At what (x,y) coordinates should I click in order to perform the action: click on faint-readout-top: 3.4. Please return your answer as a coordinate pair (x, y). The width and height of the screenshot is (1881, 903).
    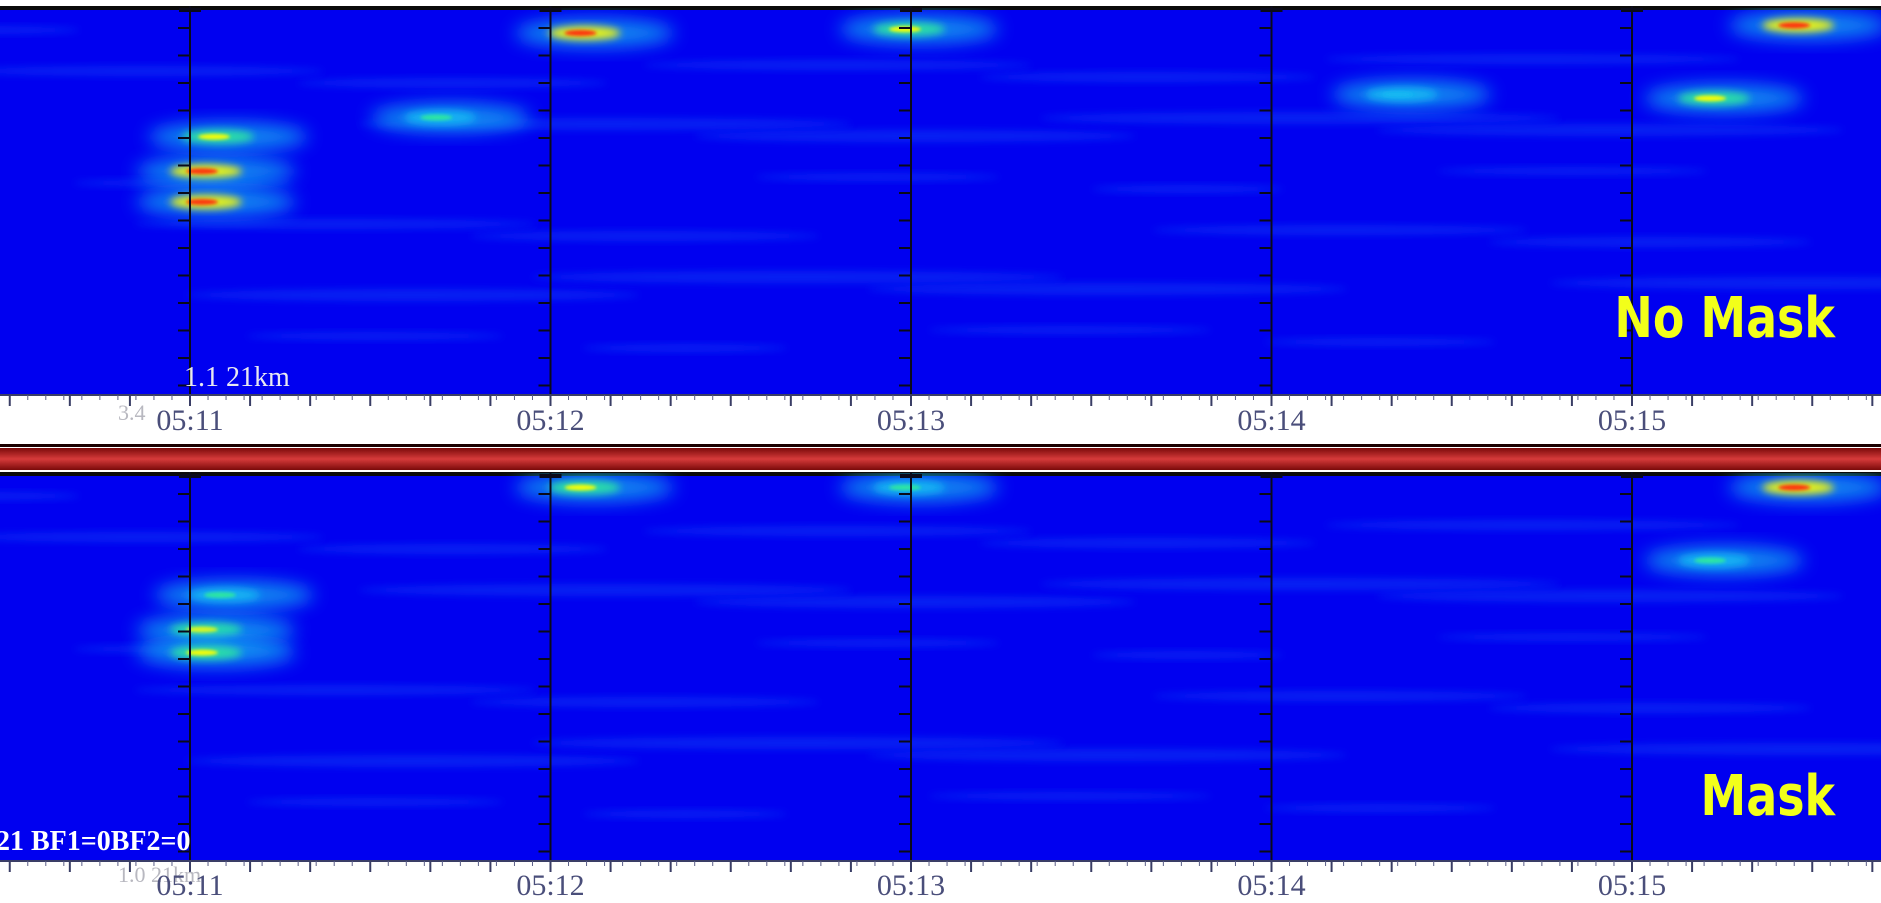
    Looking at the image, I should click on (132, 412).